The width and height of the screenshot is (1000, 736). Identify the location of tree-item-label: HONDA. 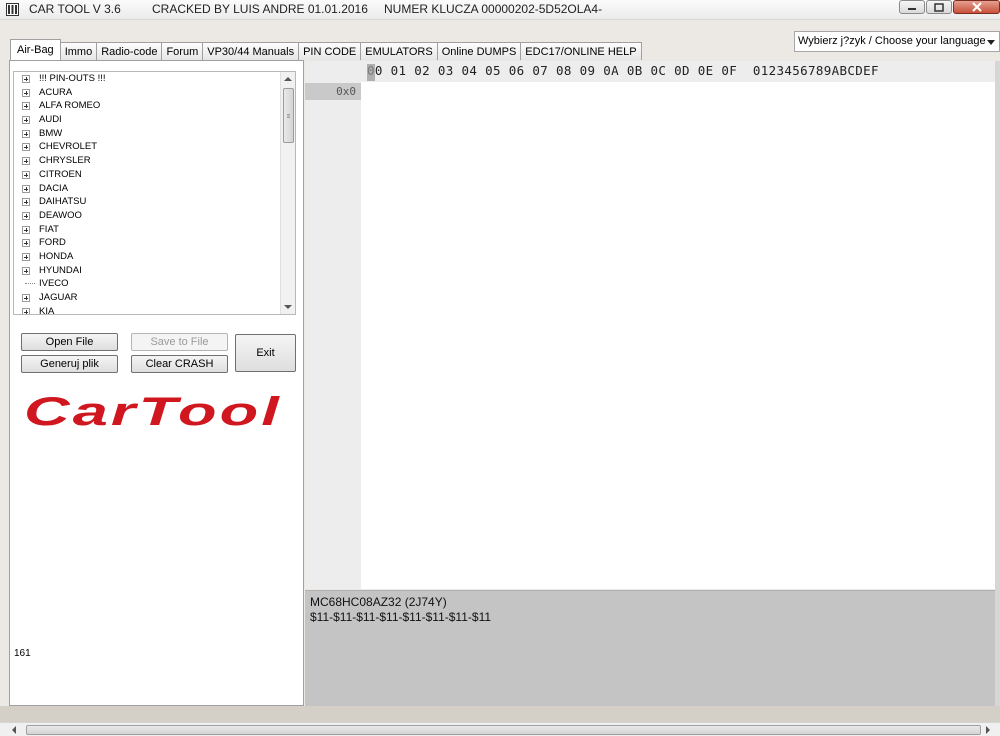
(56, 256).